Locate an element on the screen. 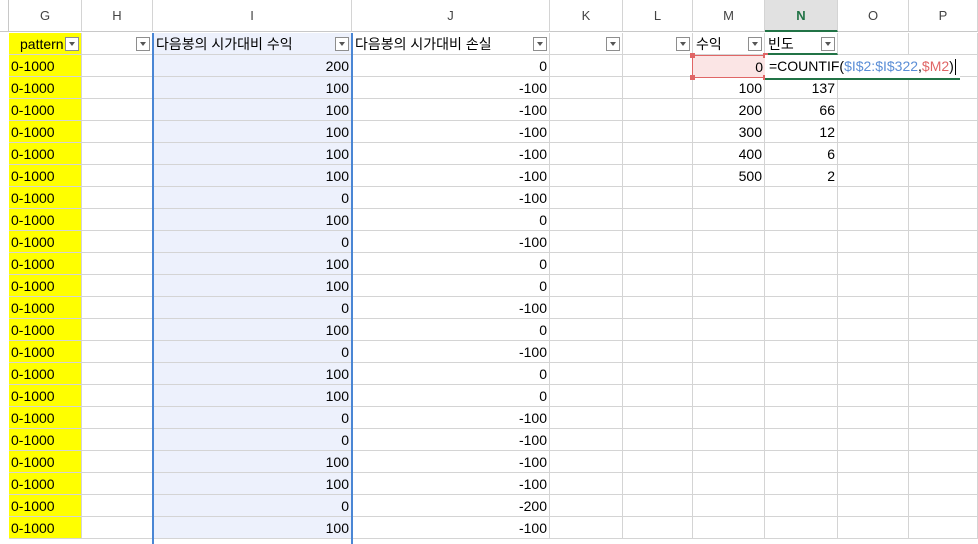 This screenshot has width=978, height=544. cell-n-row: 137 is located at coordinates (801, 88).